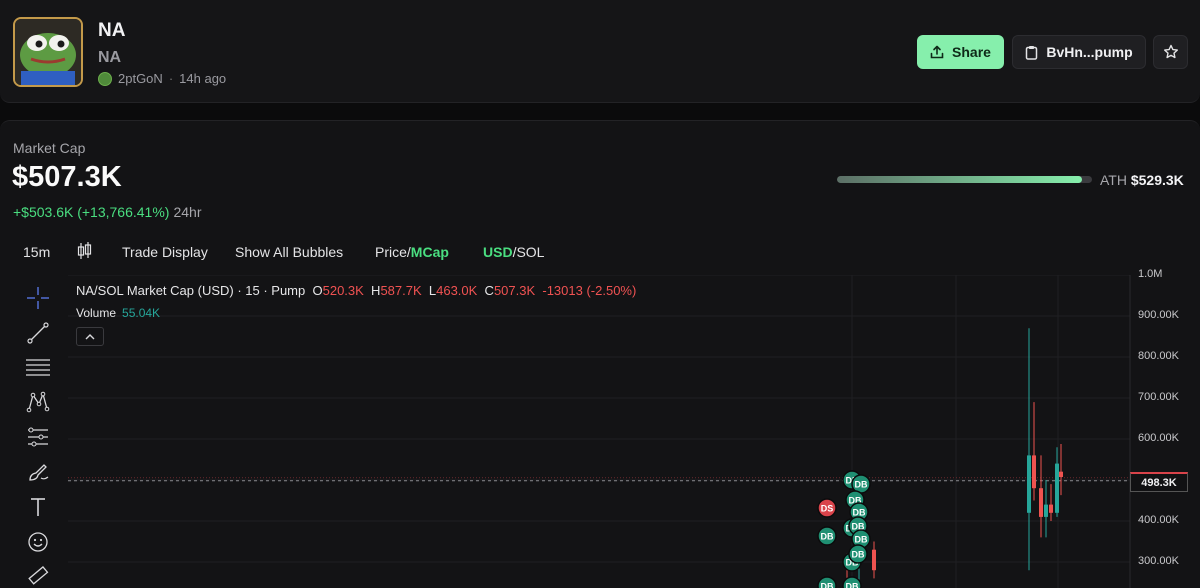 The height and width of the screenshot is (588, 1200). I want to click on ath-progress-bar, so click(964, 179).